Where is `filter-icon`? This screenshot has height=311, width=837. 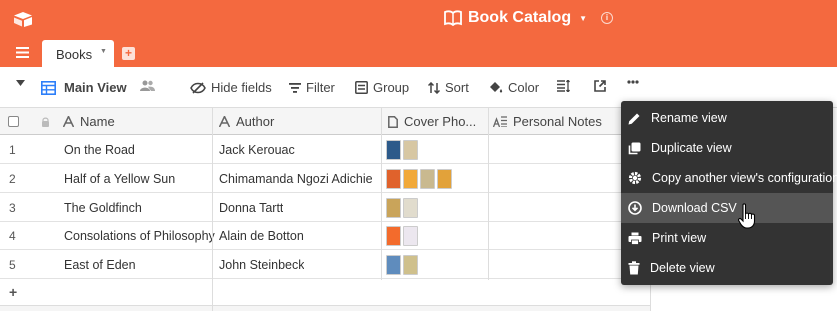
filter-icon is located at coordinates (295, 87).